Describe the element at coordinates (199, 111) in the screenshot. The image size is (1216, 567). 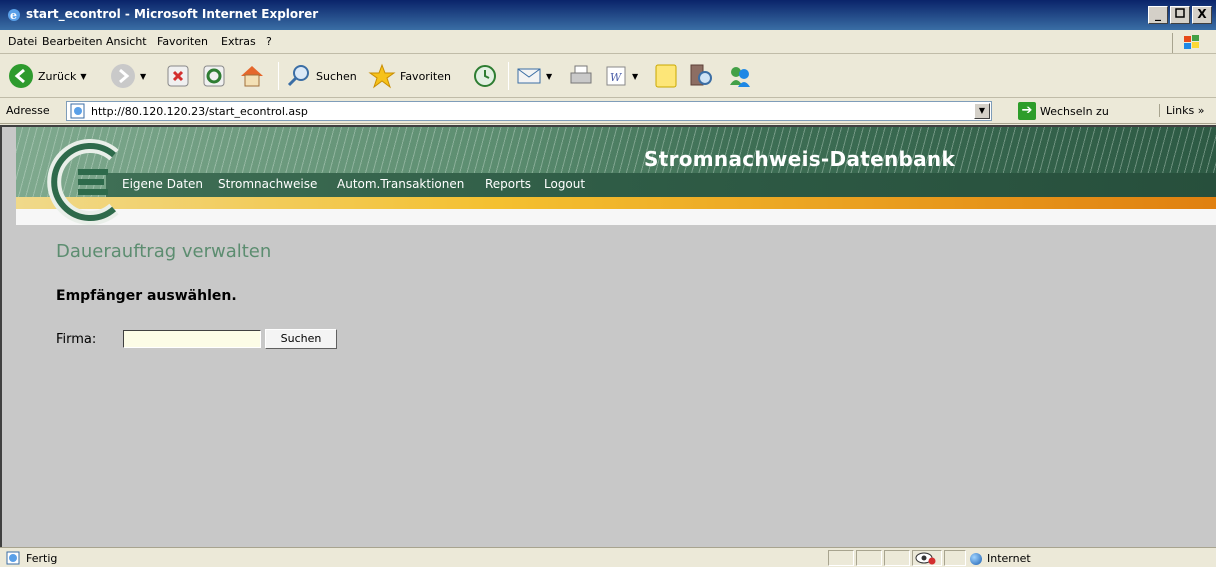
I see `address-url: http://80.120.120.23/start_econtrol.asp` at that location.